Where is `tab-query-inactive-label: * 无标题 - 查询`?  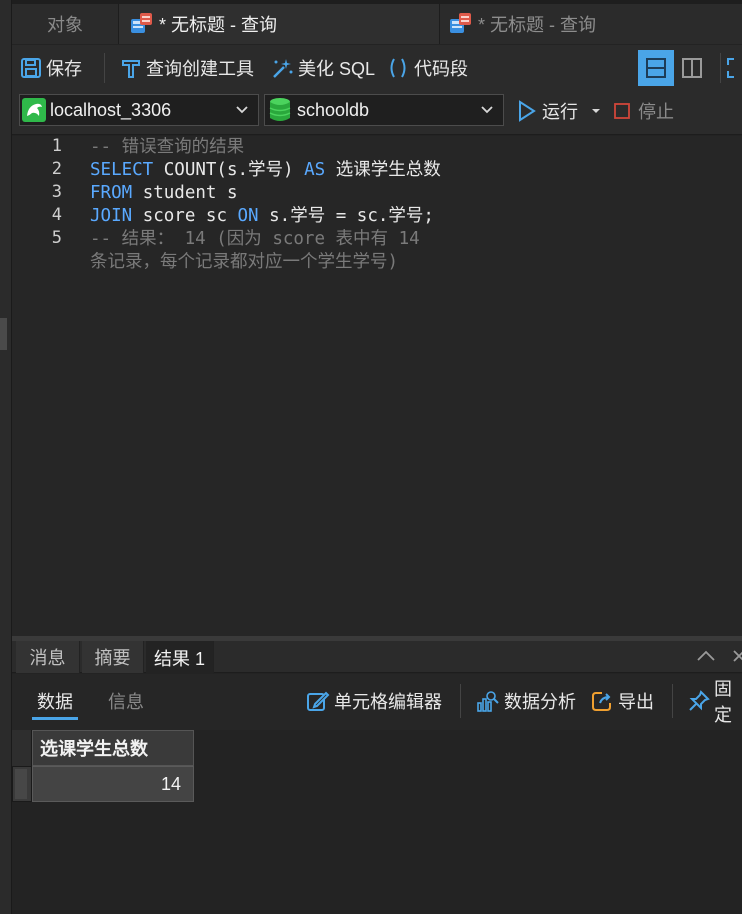
tab-query-inactive-label: * 无标题 - 查询 is located at coordinates (537, 25).